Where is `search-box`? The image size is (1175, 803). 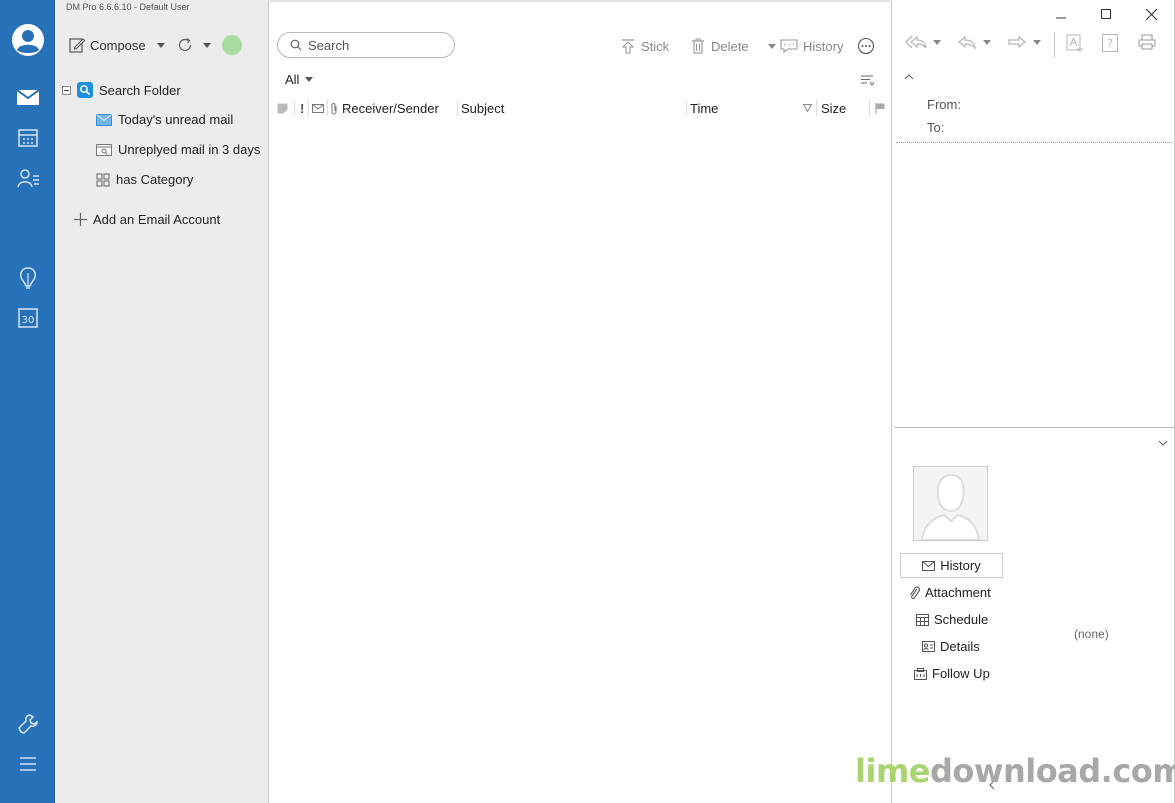 search-box is located at coordinates (366, 45).